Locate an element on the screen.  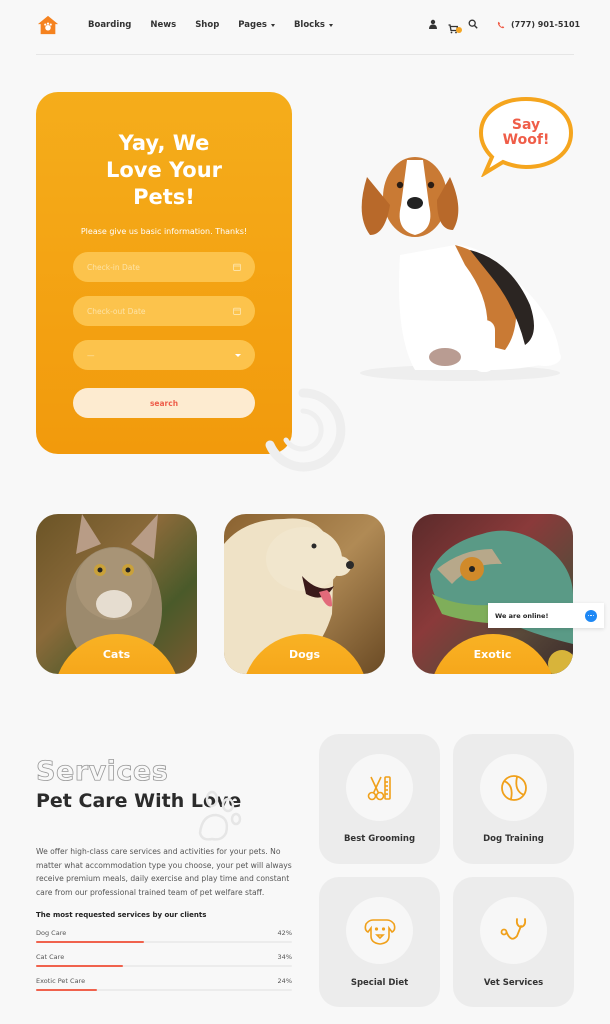
checkin-date-input: Check-in Date is located at coordinates (164, 267).